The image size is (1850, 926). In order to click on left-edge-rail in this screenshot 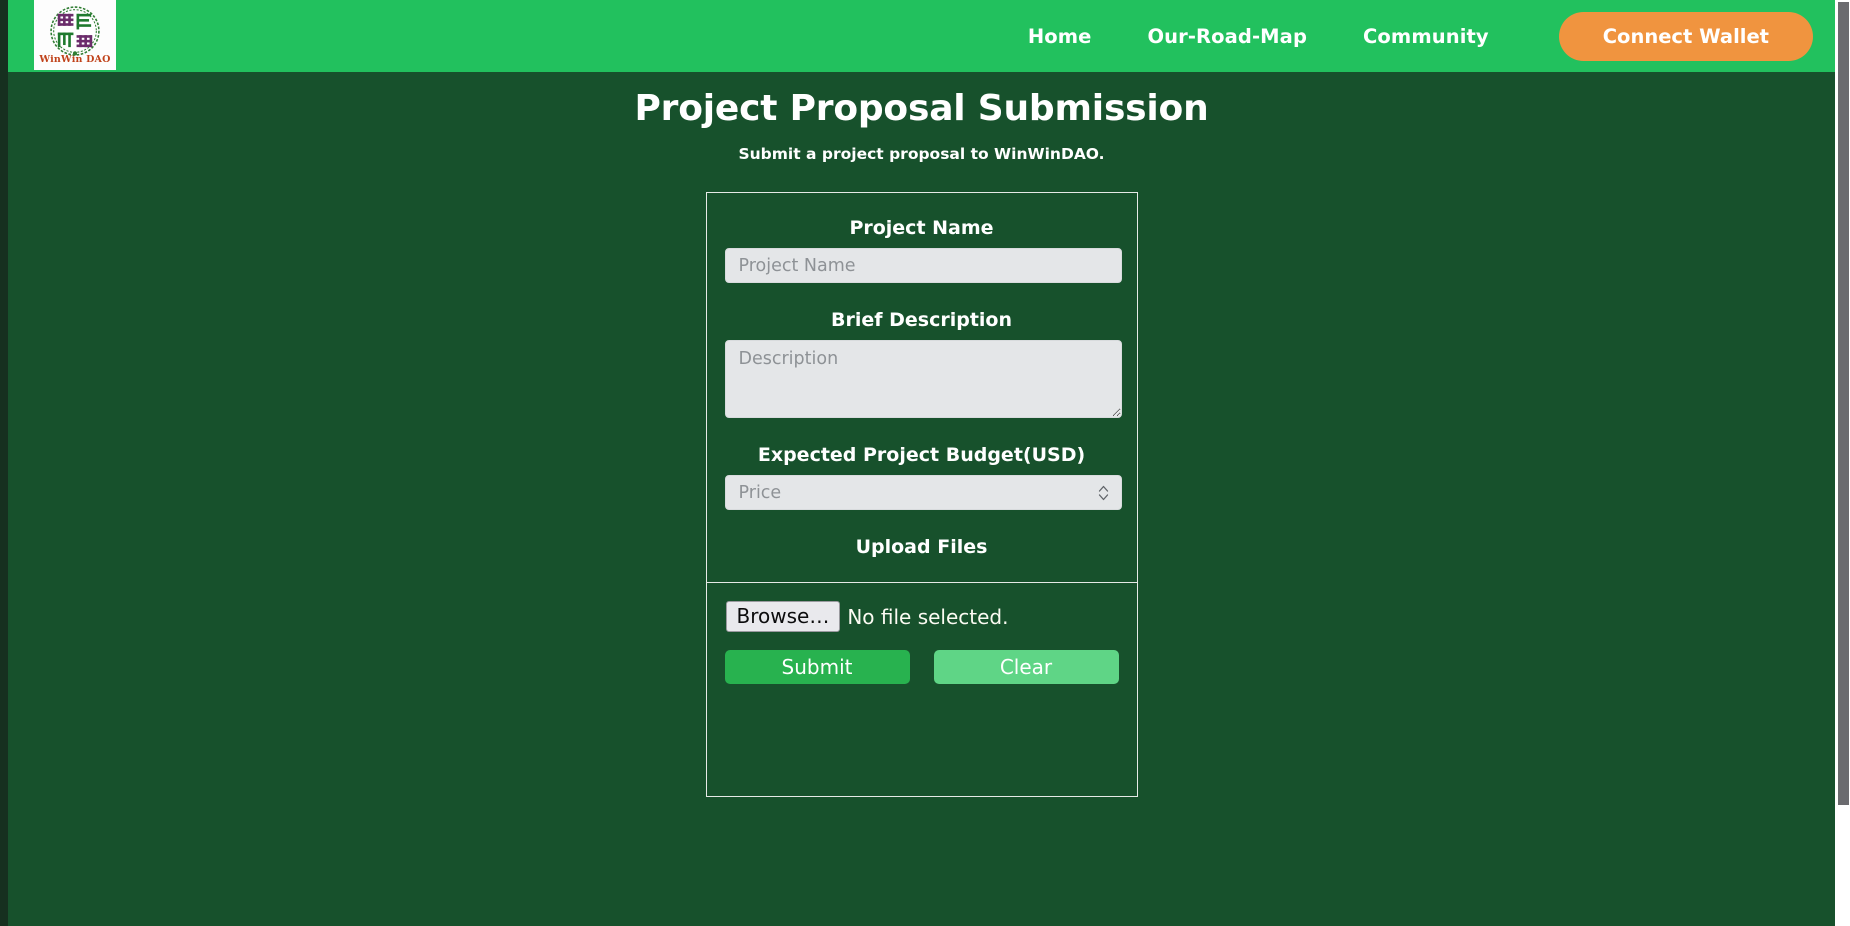, I will do `click(4, 463)`.